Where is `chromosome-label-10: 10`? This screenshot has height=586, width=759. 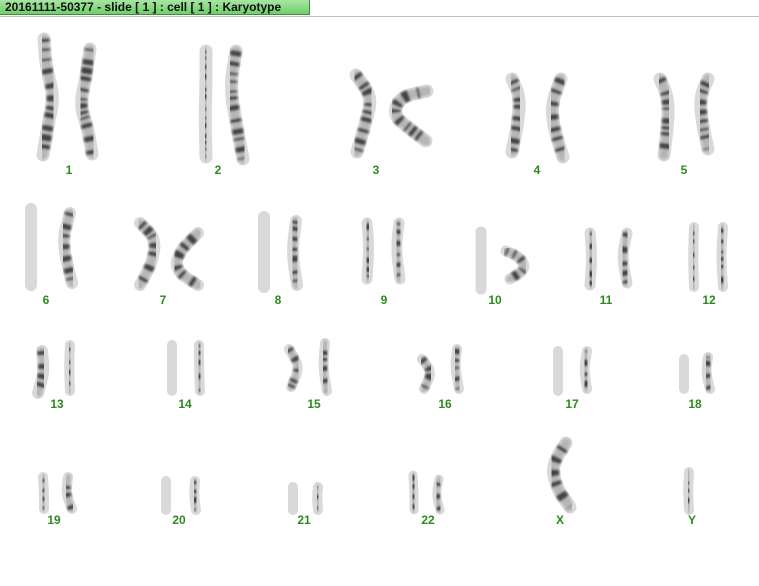
chromosome-label-10: 10 is located at coordinates (495, 300).